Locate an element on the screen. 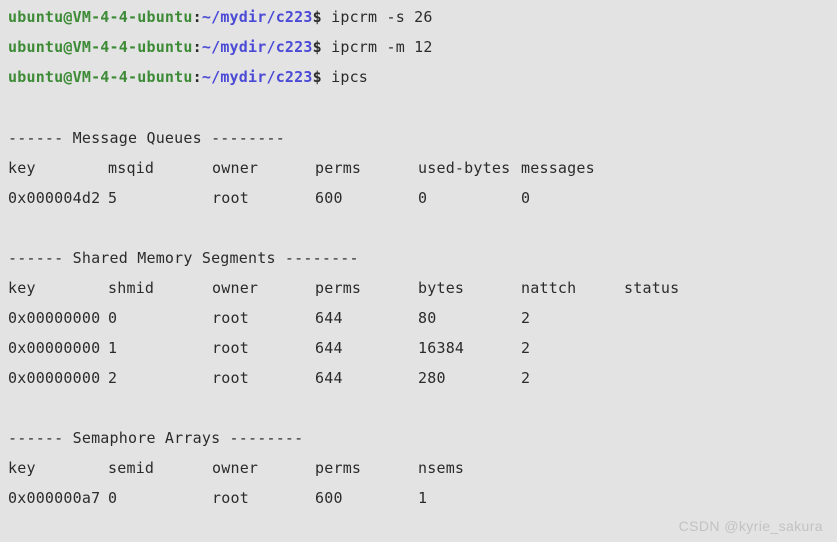  cell-shmid: 0 is located at coordinates (113, 318).